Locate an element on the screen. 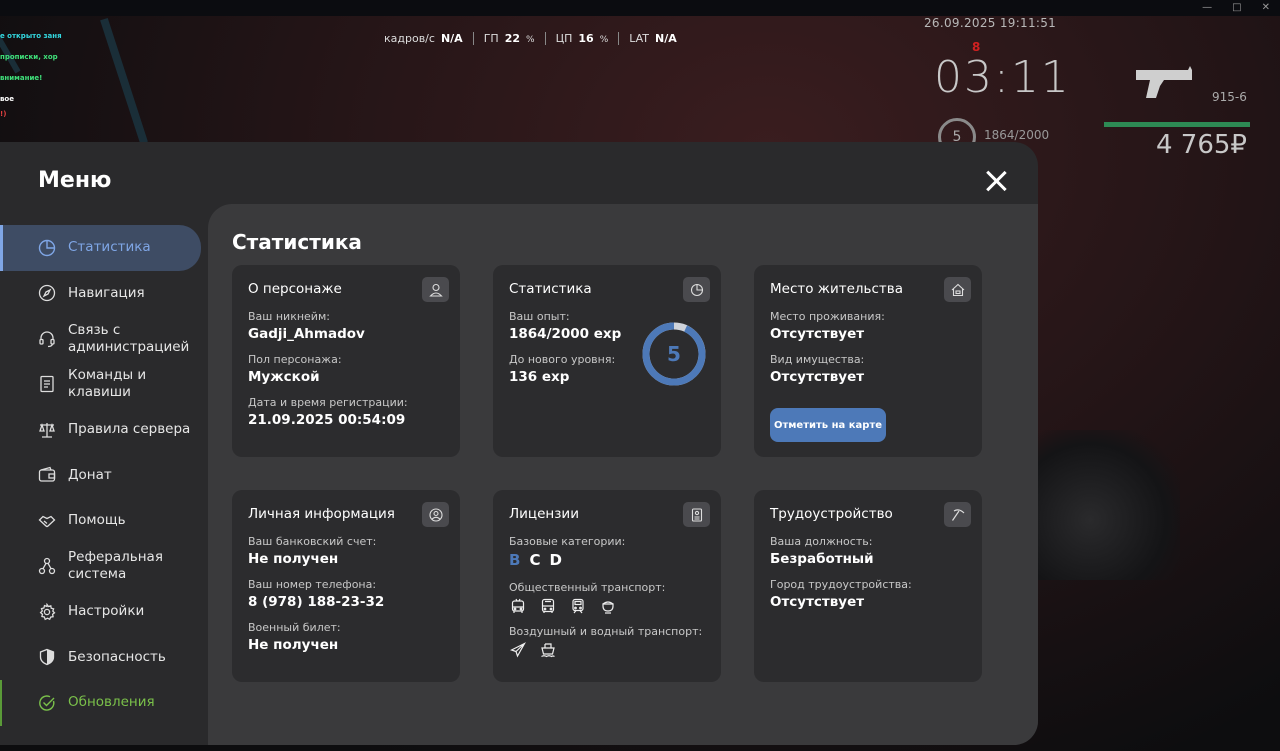  sidebar-item-label: Настройки is located at coordinates (106, 611).